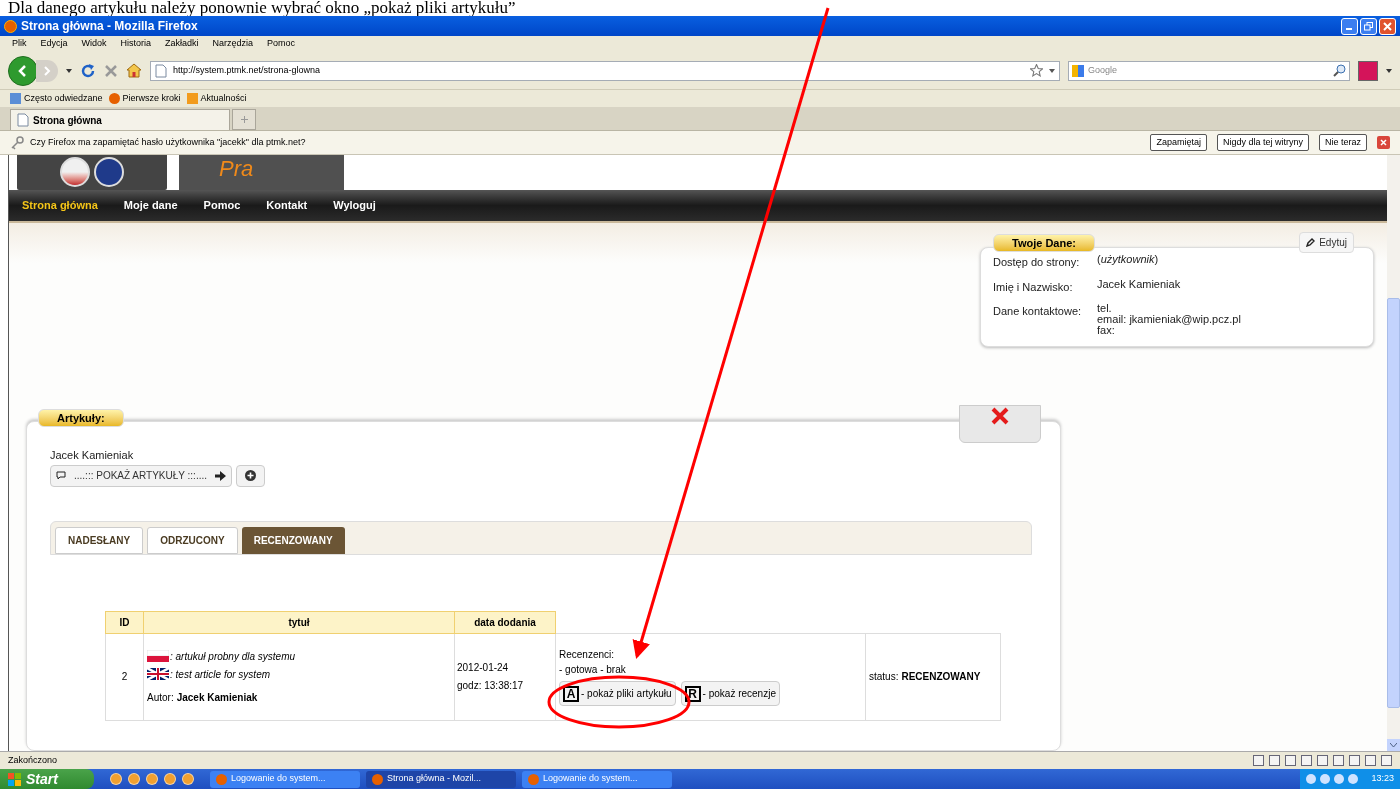 This screenshot has height=789, width=1400. What do you see at coordinates (1038, 311) in the screenshot?
I see `field-label: Dane kontaktowe:` at bounding box center [1038, 311].